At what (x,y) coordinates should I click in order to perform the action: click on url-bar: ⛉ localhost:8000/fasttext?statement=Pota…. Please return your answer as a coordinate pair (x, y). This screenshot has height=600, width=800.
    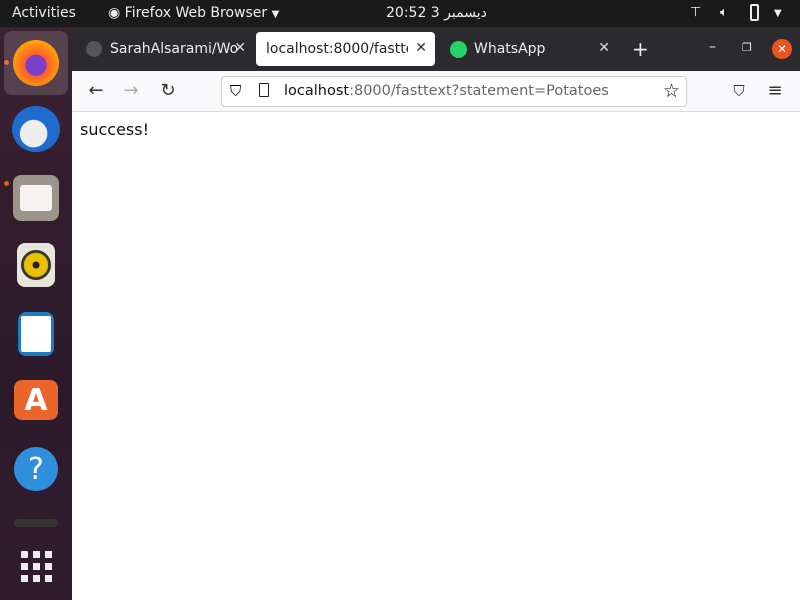
    Looking at the image, I should click on (454, 91).